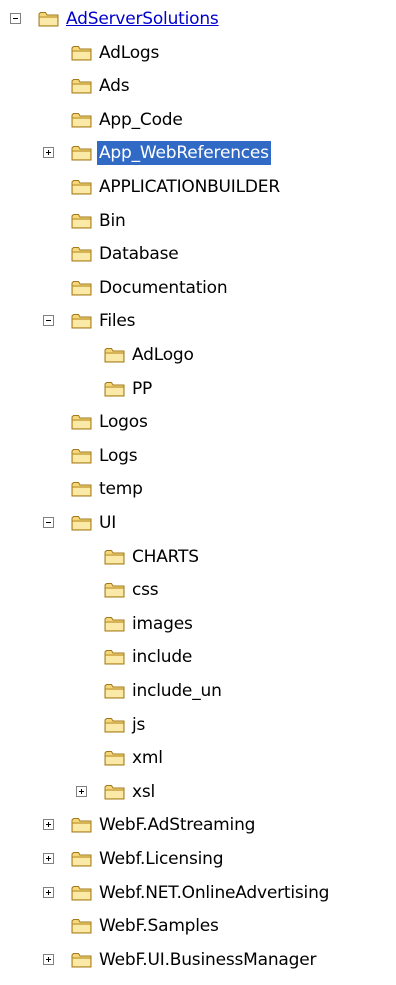 The image size is (396, 985). Describe the element at coordinates (162, 623) in the screenshot. I see `tree-item-label: images` at that location.